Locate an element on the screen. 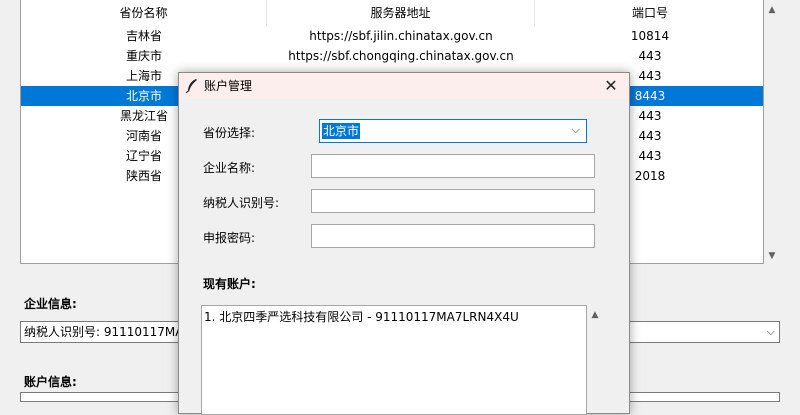  close-icon: ✕ is located at coordinates (611, 86).